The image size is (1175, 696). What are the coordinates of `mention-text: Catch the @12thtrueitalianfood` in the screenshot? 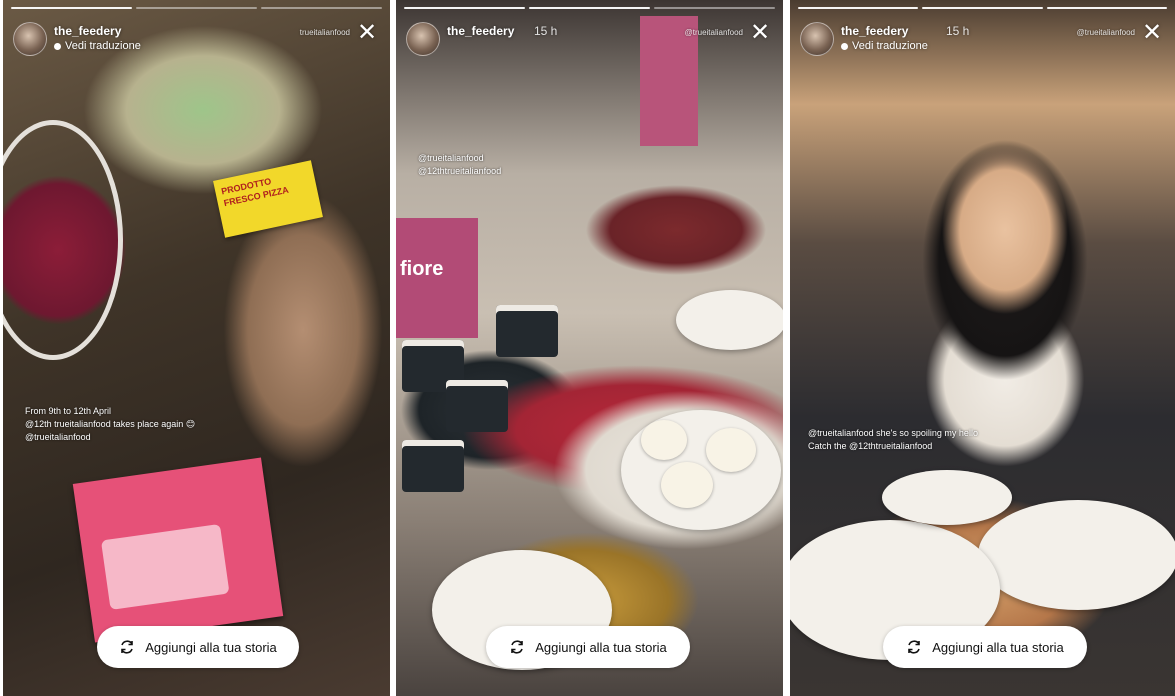 It's located at (870, 446).